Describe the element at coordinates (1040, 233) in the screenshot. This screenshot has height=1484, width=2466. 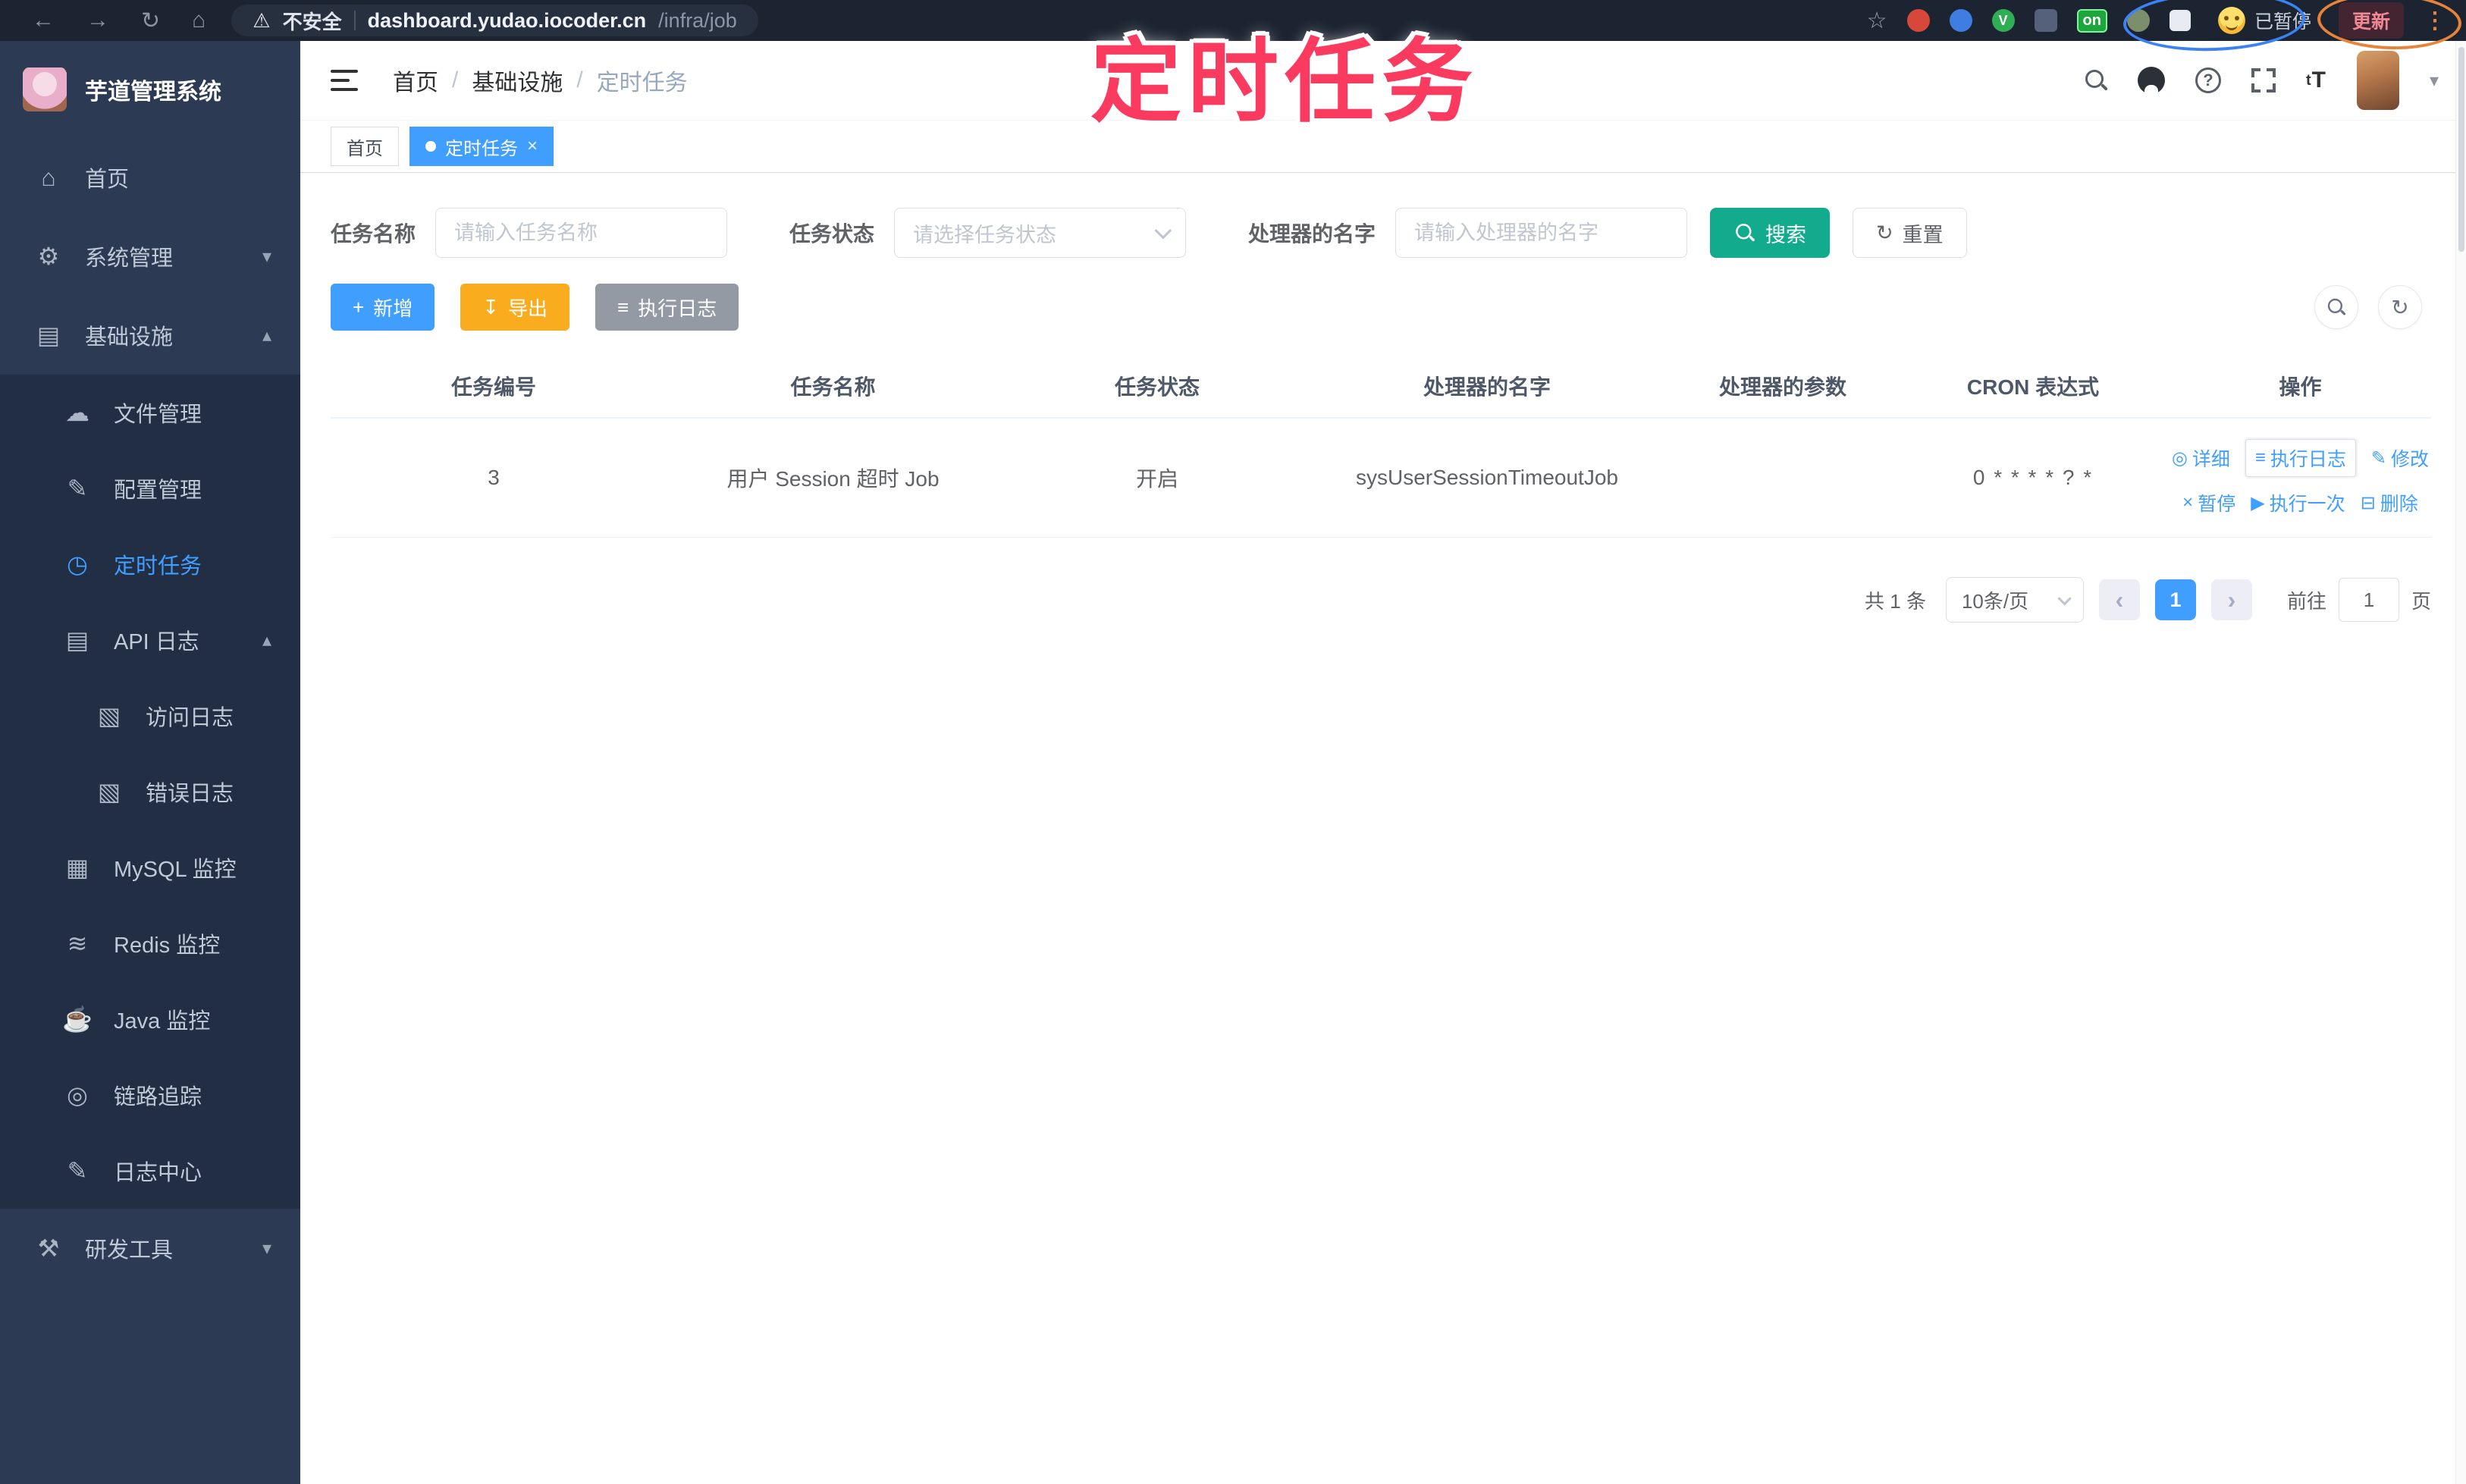
I see `job-status-select: 请选择任务状态` at that location.